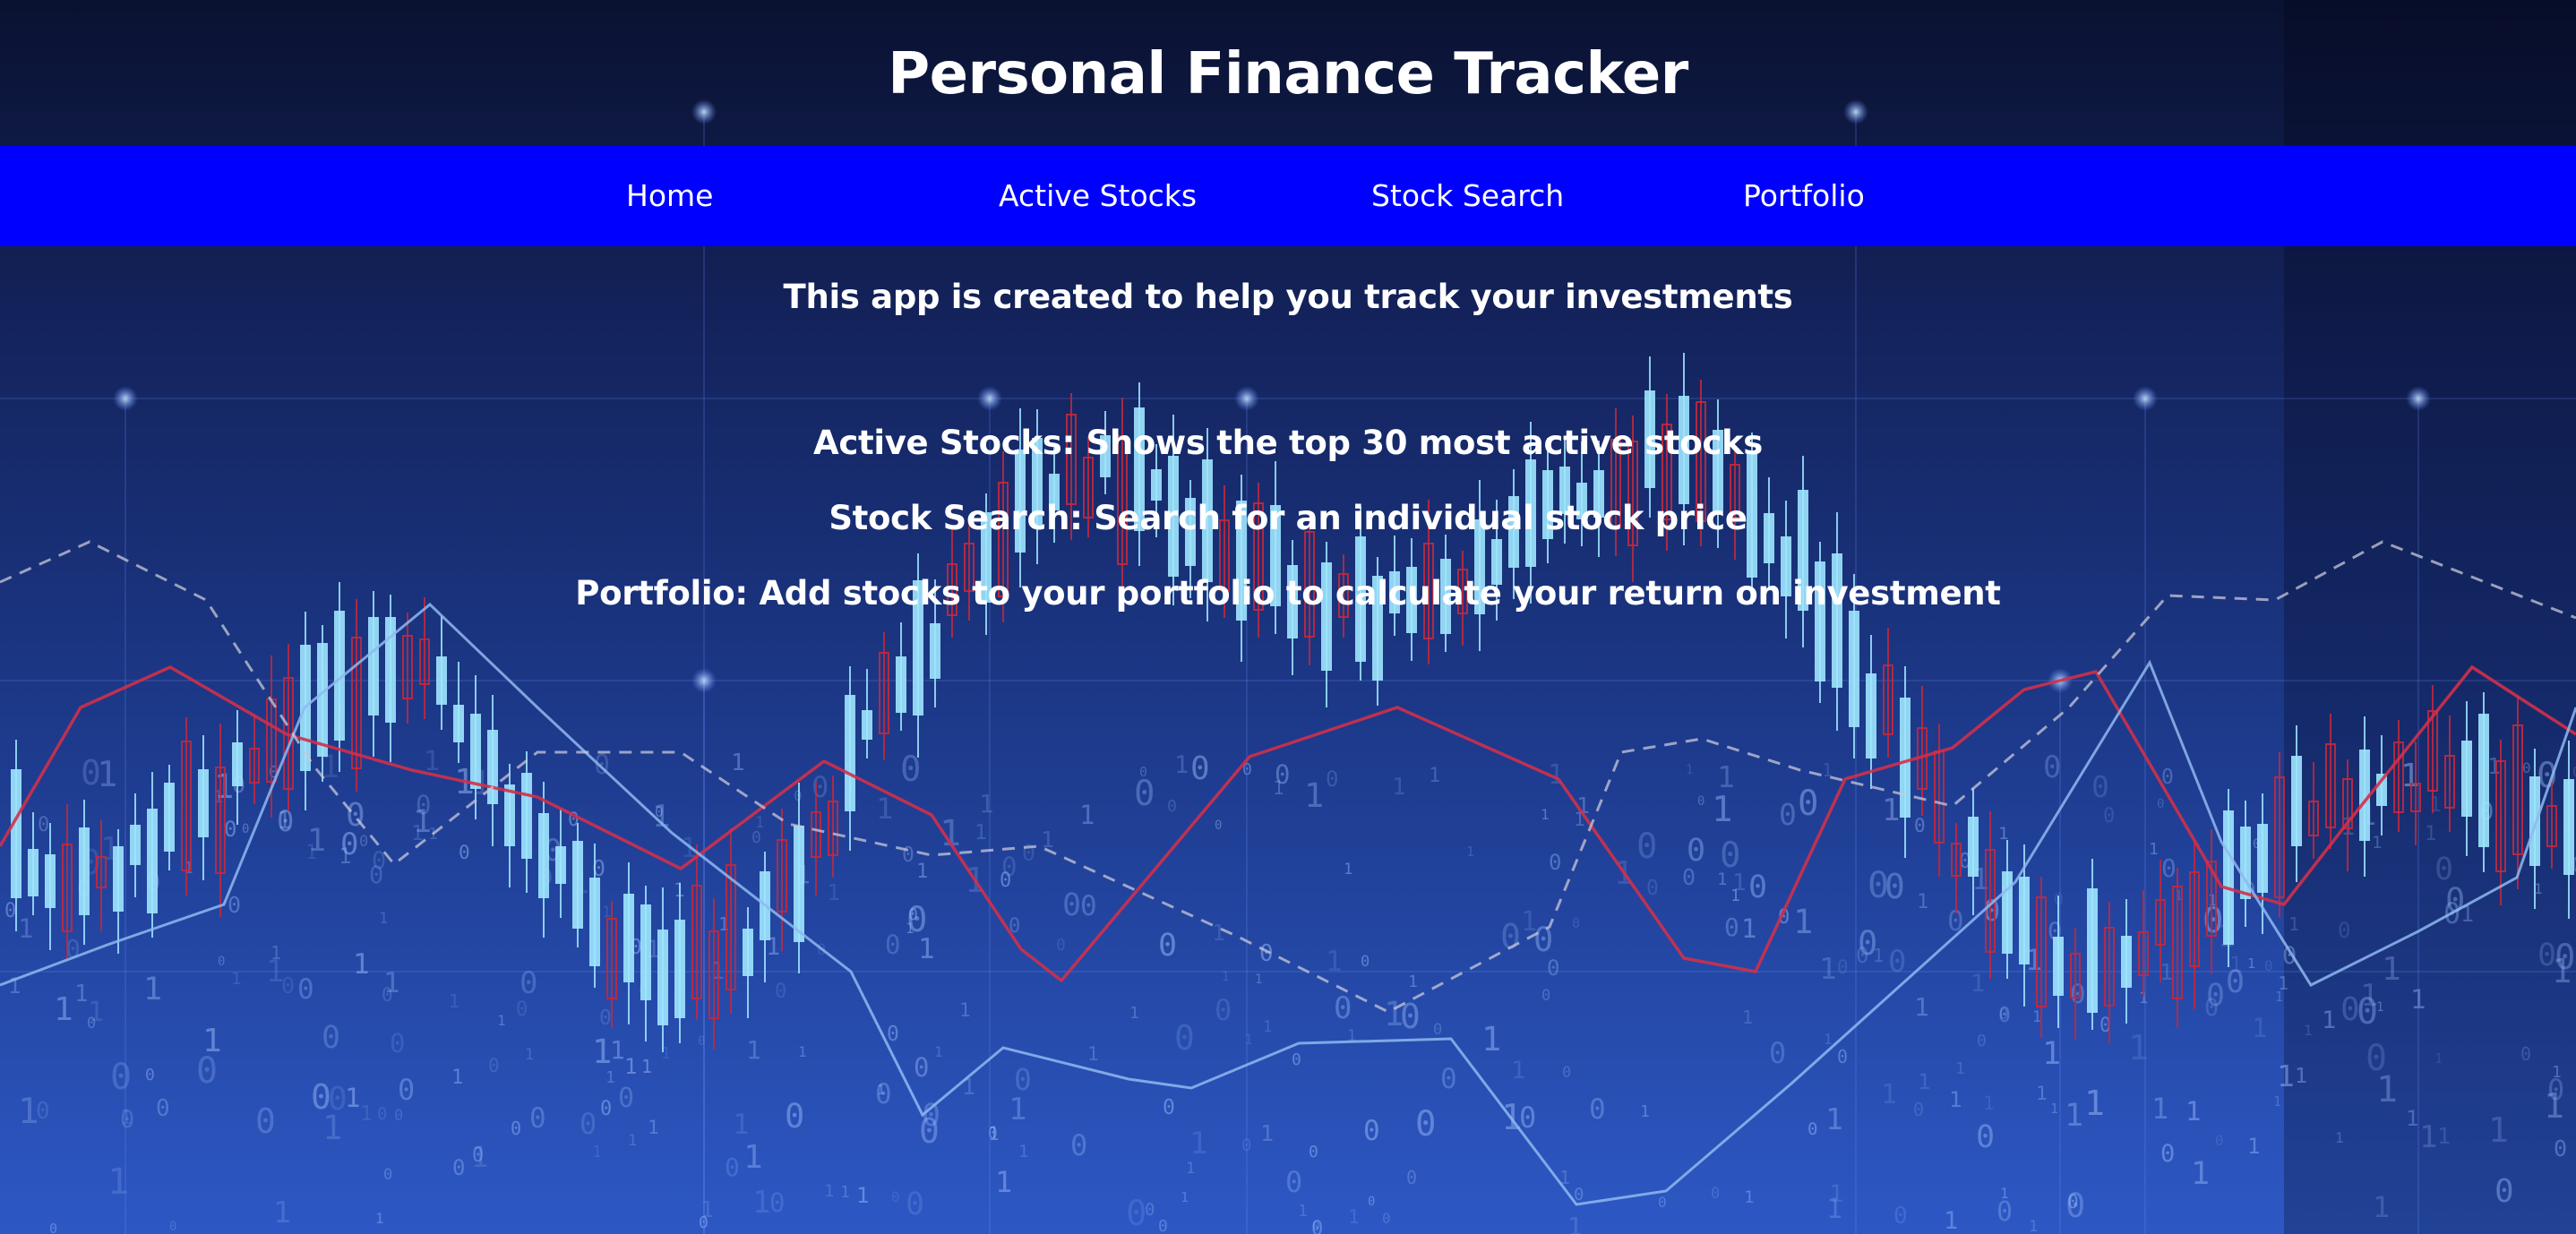  What do you see at coordinates (1467, 196) in the screenshot?
I see `nav-item-stock-search: Stock Search` at bounding box center [1467, 196].